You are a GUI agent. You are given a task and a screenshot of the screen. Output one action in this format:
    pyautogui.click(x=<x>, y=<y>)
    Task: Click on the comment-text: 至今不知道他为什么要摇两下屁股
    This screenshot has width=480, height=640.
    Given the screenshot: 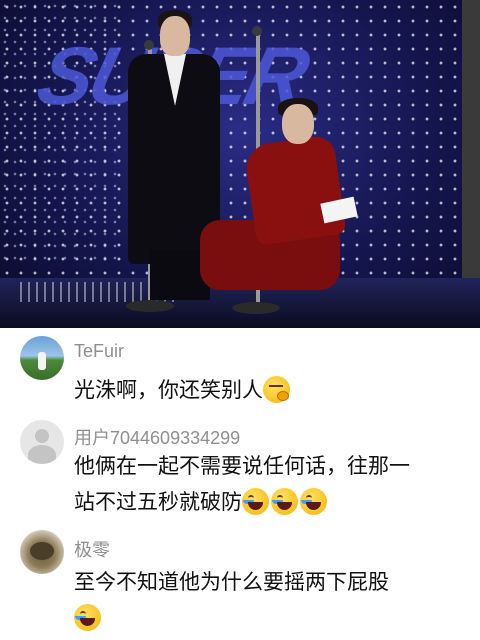 What is the action you would take?
    pyautogui.click(x=268, y=600)
    